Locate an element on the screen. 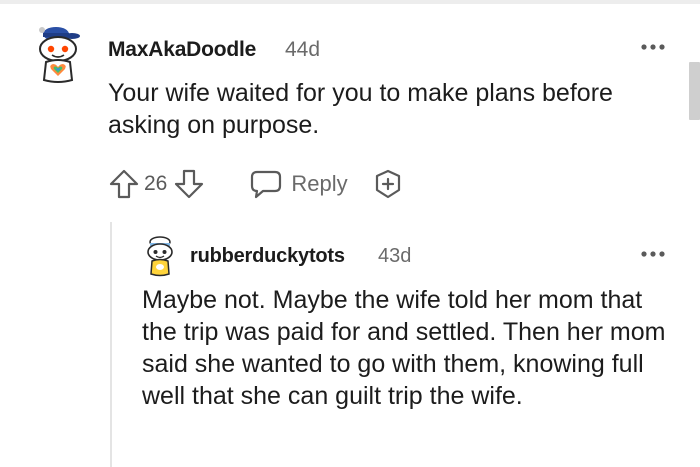 The height and width of the screenshot is (467, 700). downvote-button is located at coordinates (189, 184).